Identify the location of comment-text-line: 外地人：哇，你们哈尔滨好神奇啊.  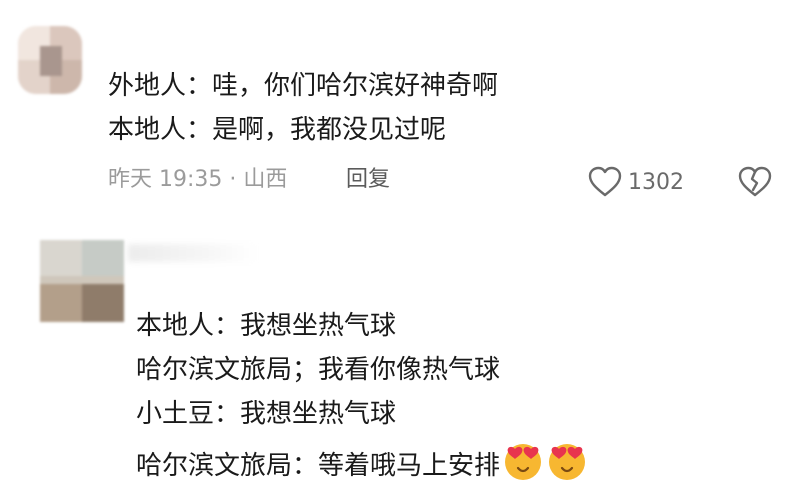
(303, 86).